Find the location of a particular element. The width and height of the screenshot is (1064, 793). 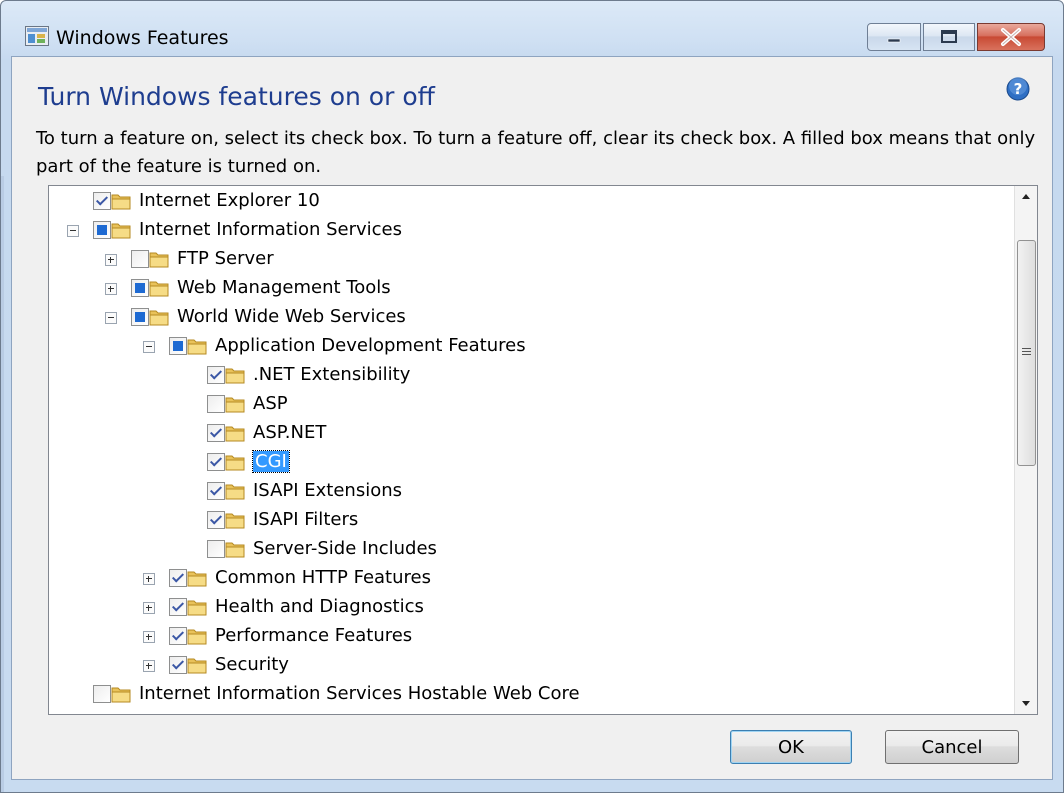

tree-item: Internet Information Services is located at coordinates (529, 230).